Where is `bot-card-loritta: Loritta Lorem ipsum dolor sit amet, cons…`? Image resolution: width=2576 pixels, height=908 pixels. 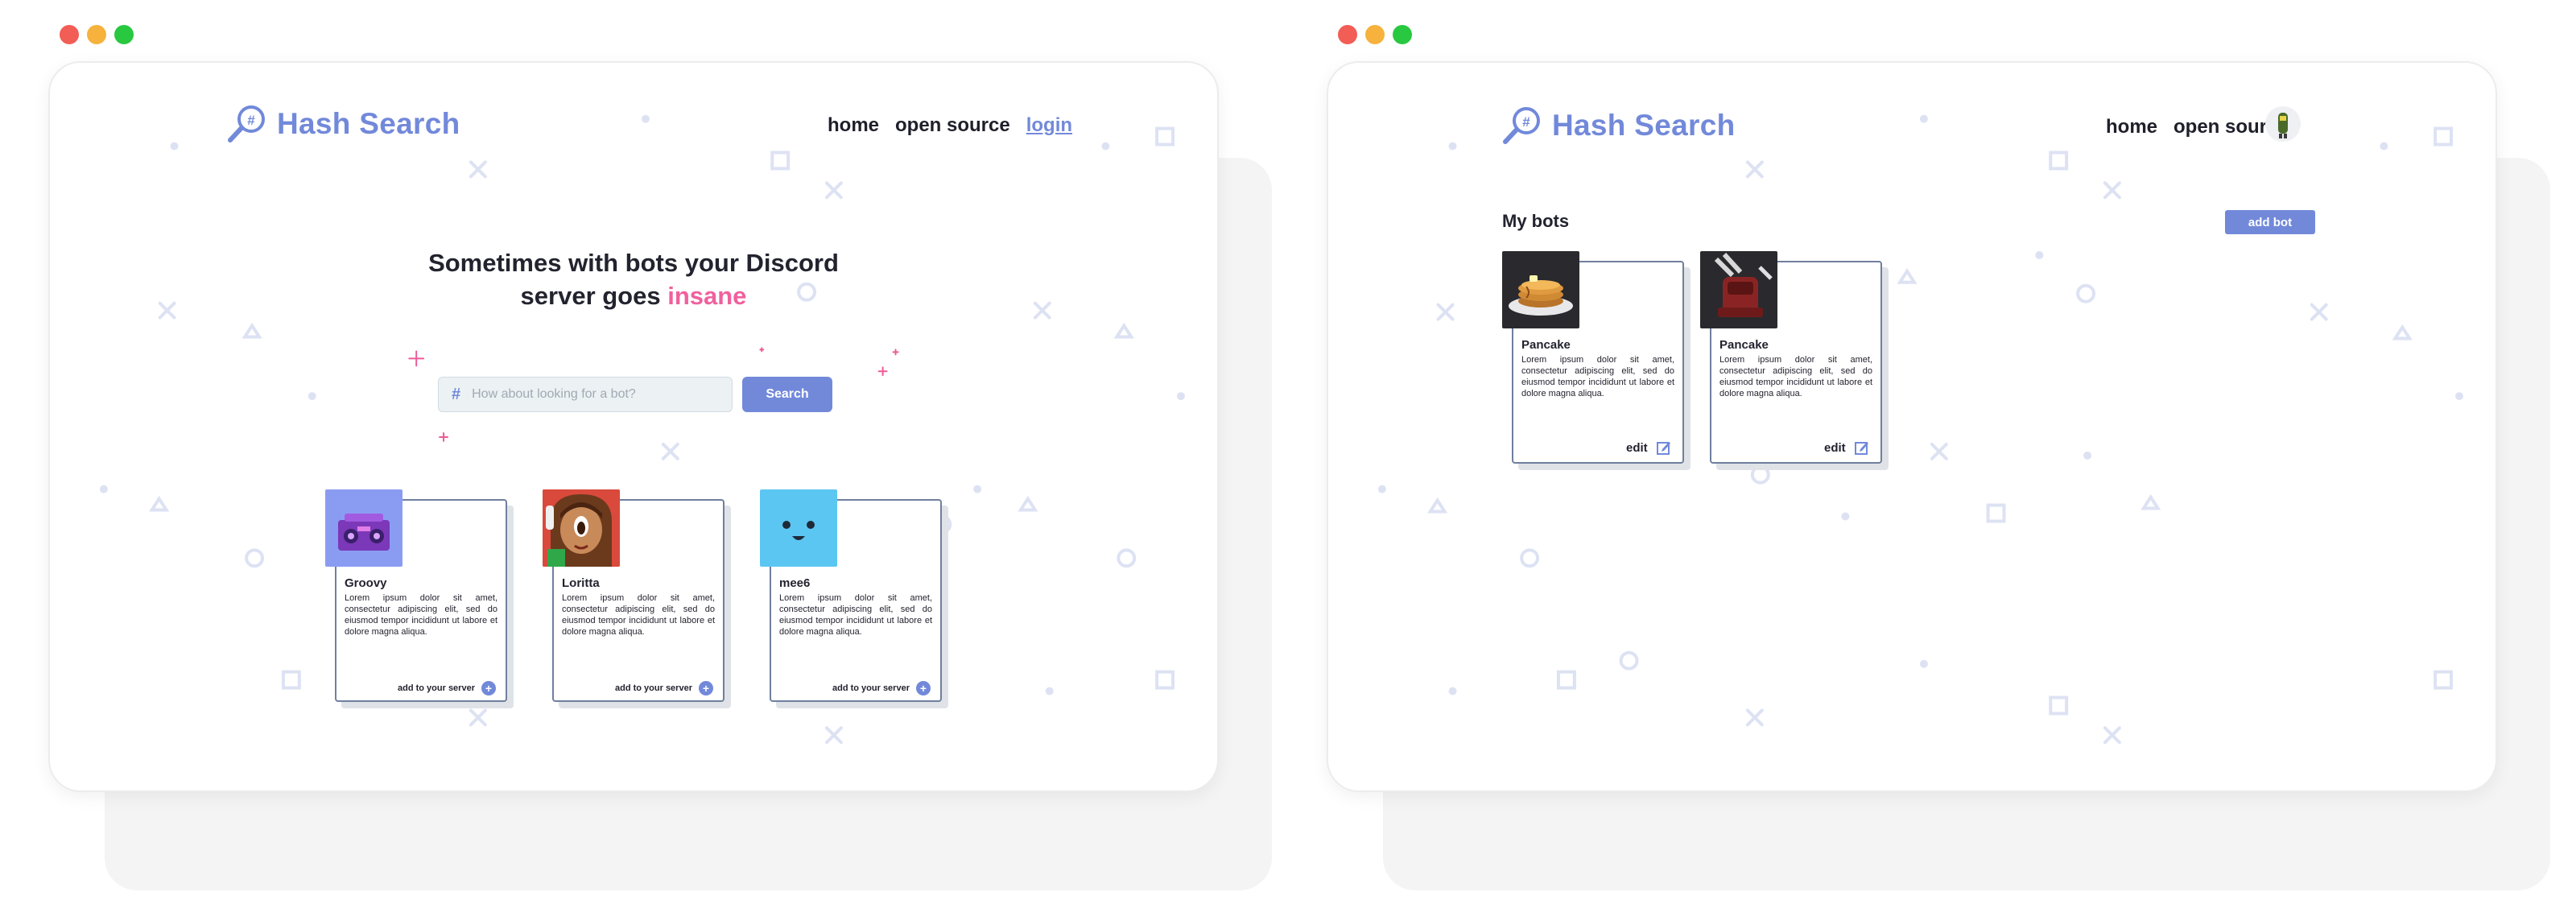
bot-card-loritta: Loritta Lorem ipsum dolor sit amet, cons… is located at coordinates (636, 597).